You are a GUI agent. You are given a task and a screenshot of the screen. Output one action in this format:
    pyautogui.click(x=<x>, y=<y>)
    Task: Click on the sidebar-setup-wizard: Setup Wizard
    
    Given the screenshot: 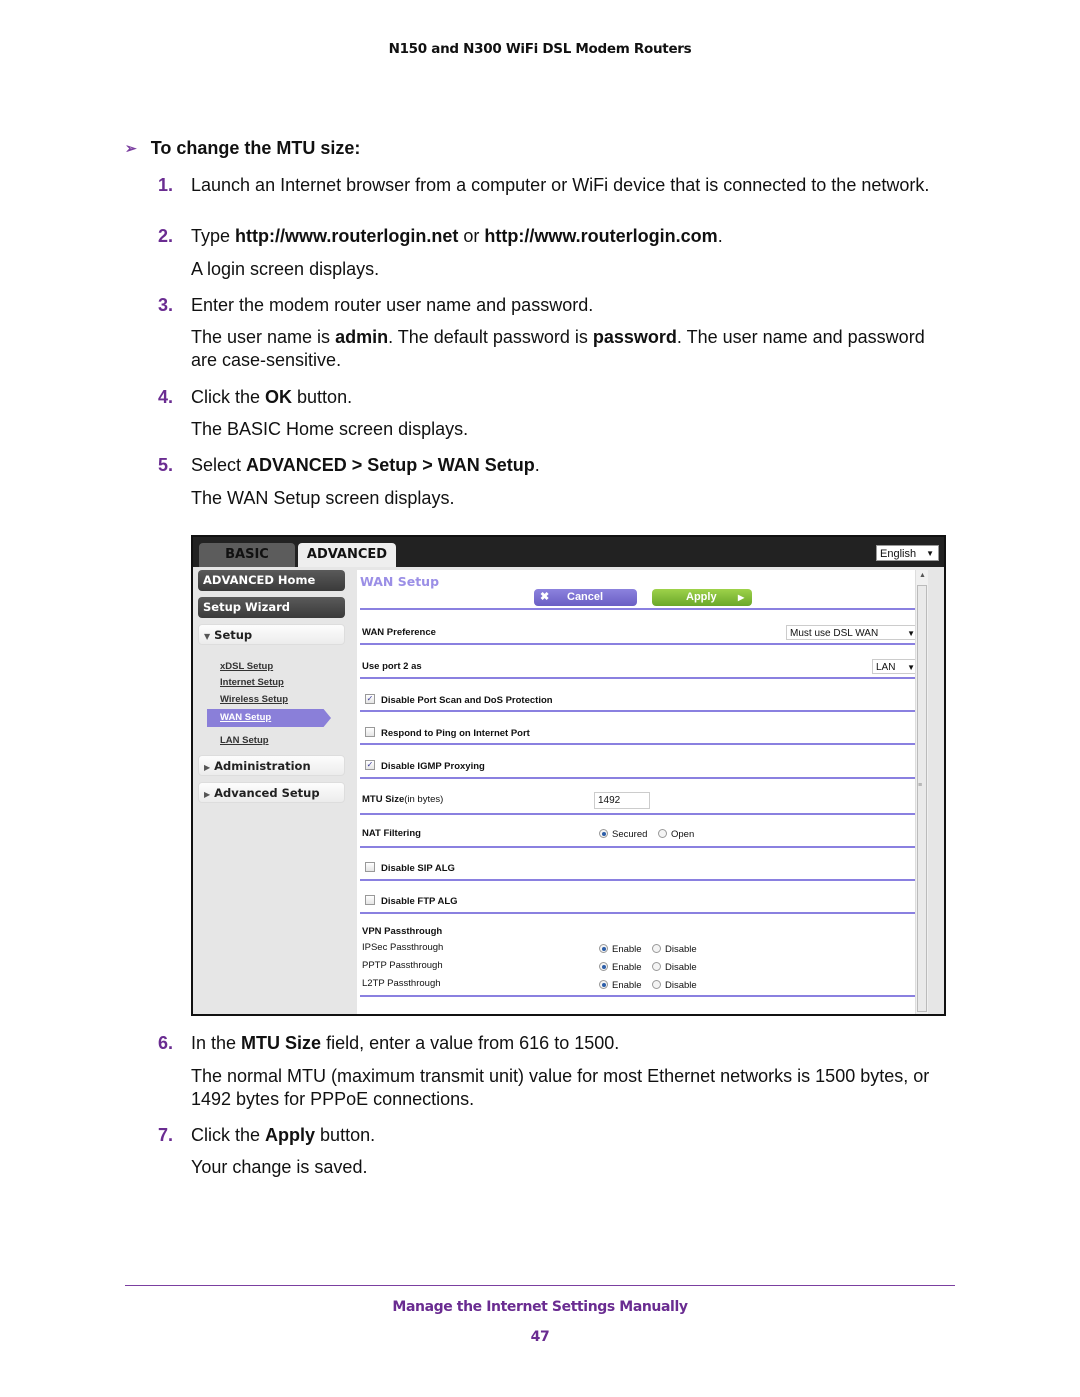 What is the action you would take?
    pyautogui.click(x=271, y=607)
    